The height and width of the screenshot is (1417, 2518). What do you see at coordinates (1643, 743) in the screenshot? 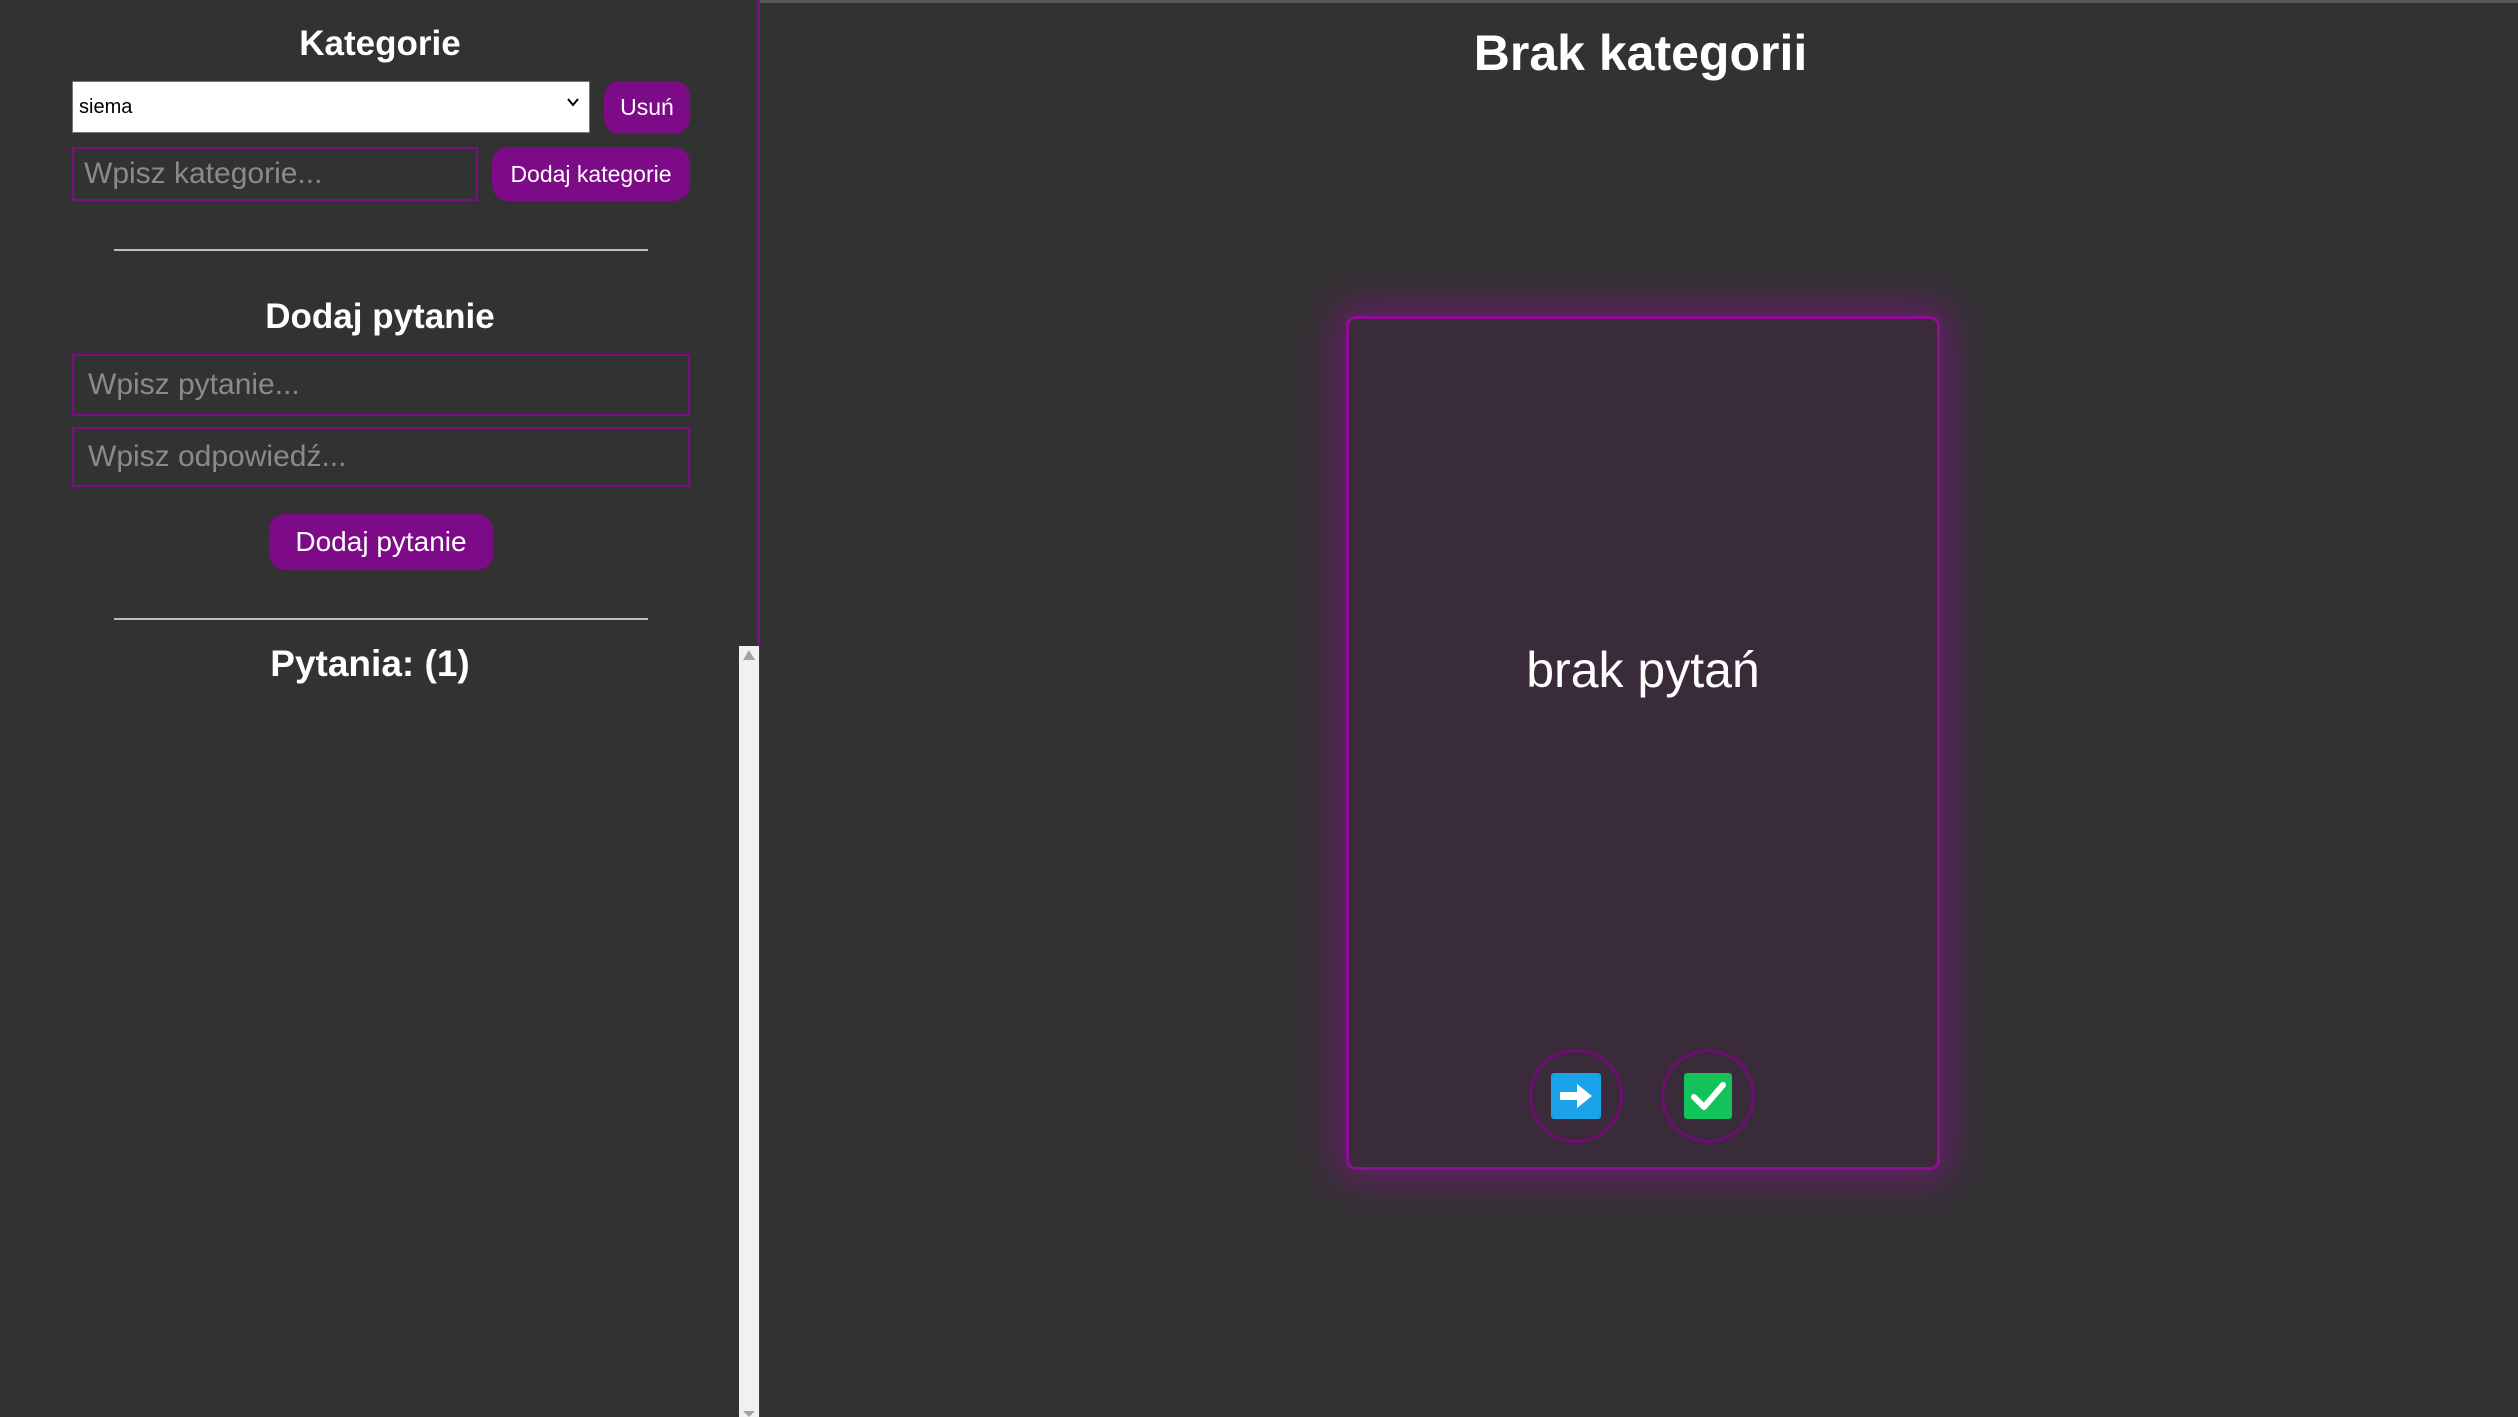
I see `flashcard: brak pytań` at bounding box center [1643, 743].